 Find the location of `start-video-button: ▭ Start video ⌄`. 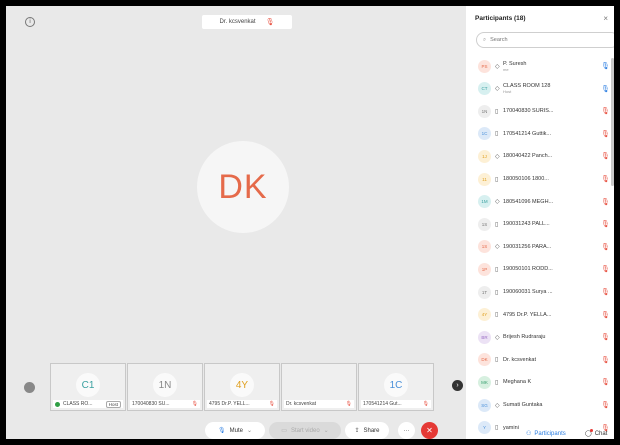

start-video-button: ▭ Start video ⌄ is located at coordinates (305, 430).